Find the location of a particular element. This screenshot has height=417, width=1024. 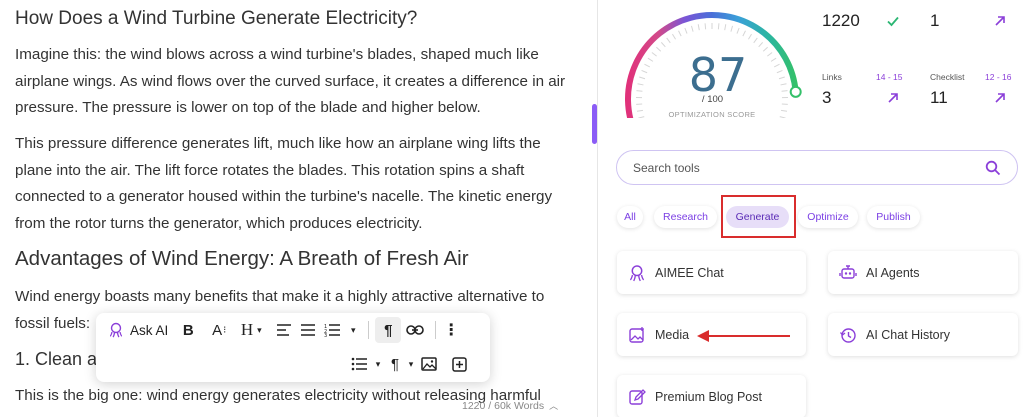

filter-chip-optimize: Optimize is located at coordinates (828, 217).